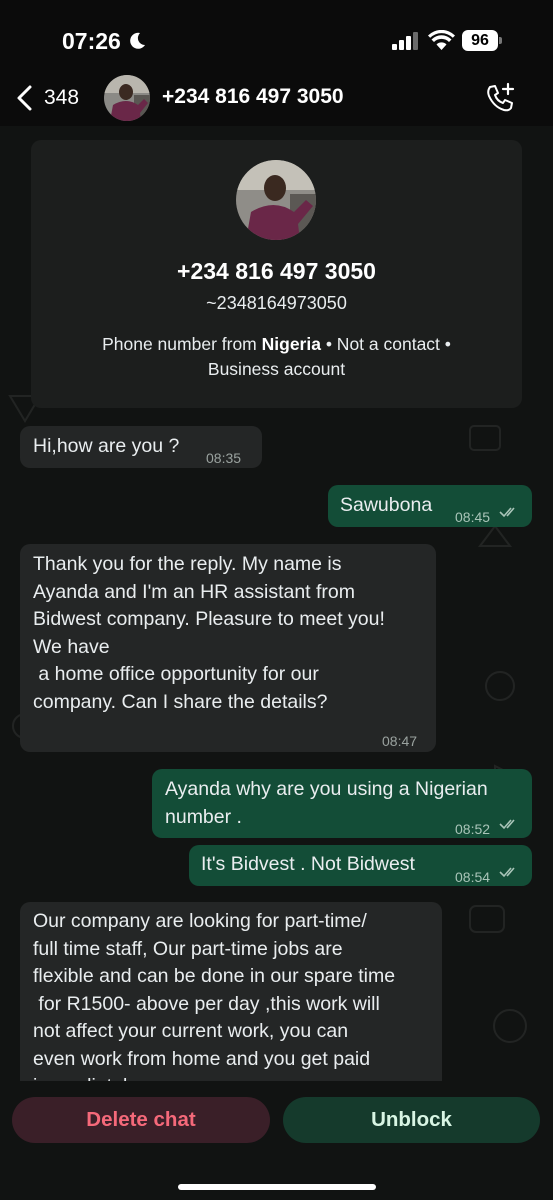 This screenshot has height=1200, width=553. I want to click on add-call-icon, so click(500, 98).